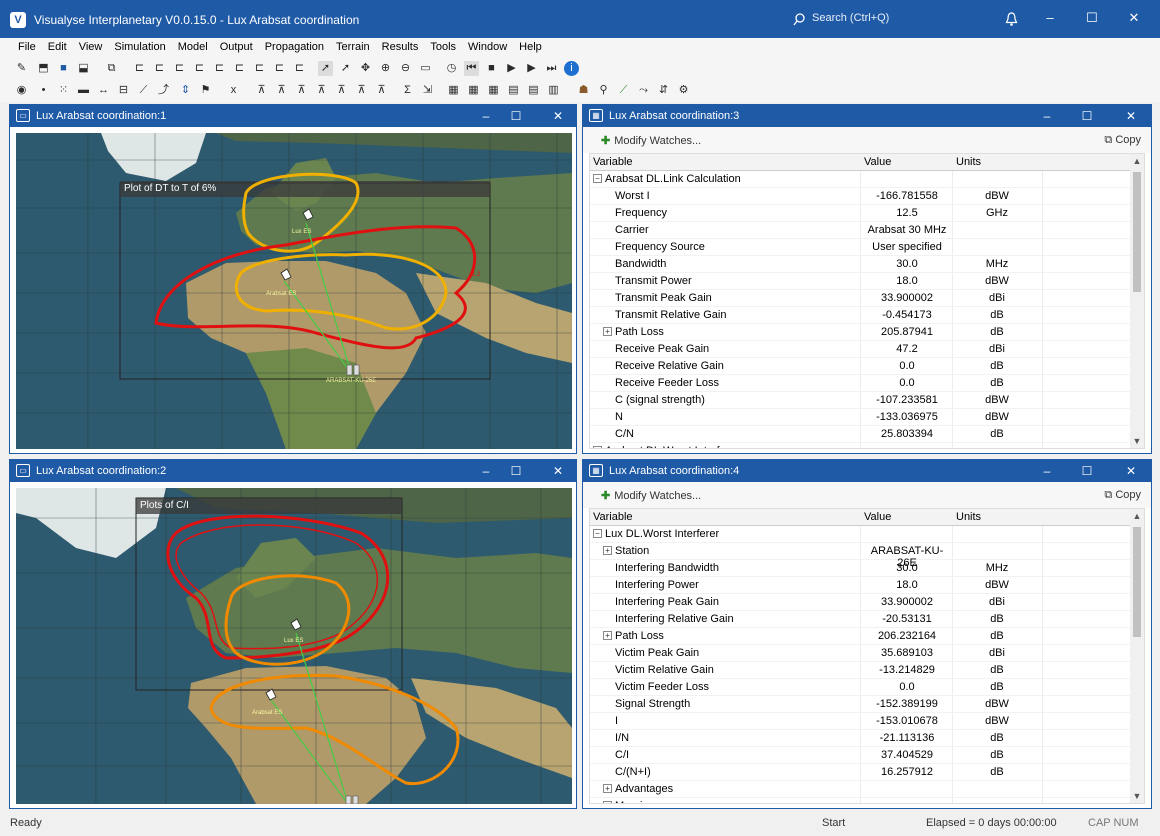  What do you see at coordinates (453, 90) in the screenshot?
I see `table-icon: ▦` at bounding box center [453, 90].